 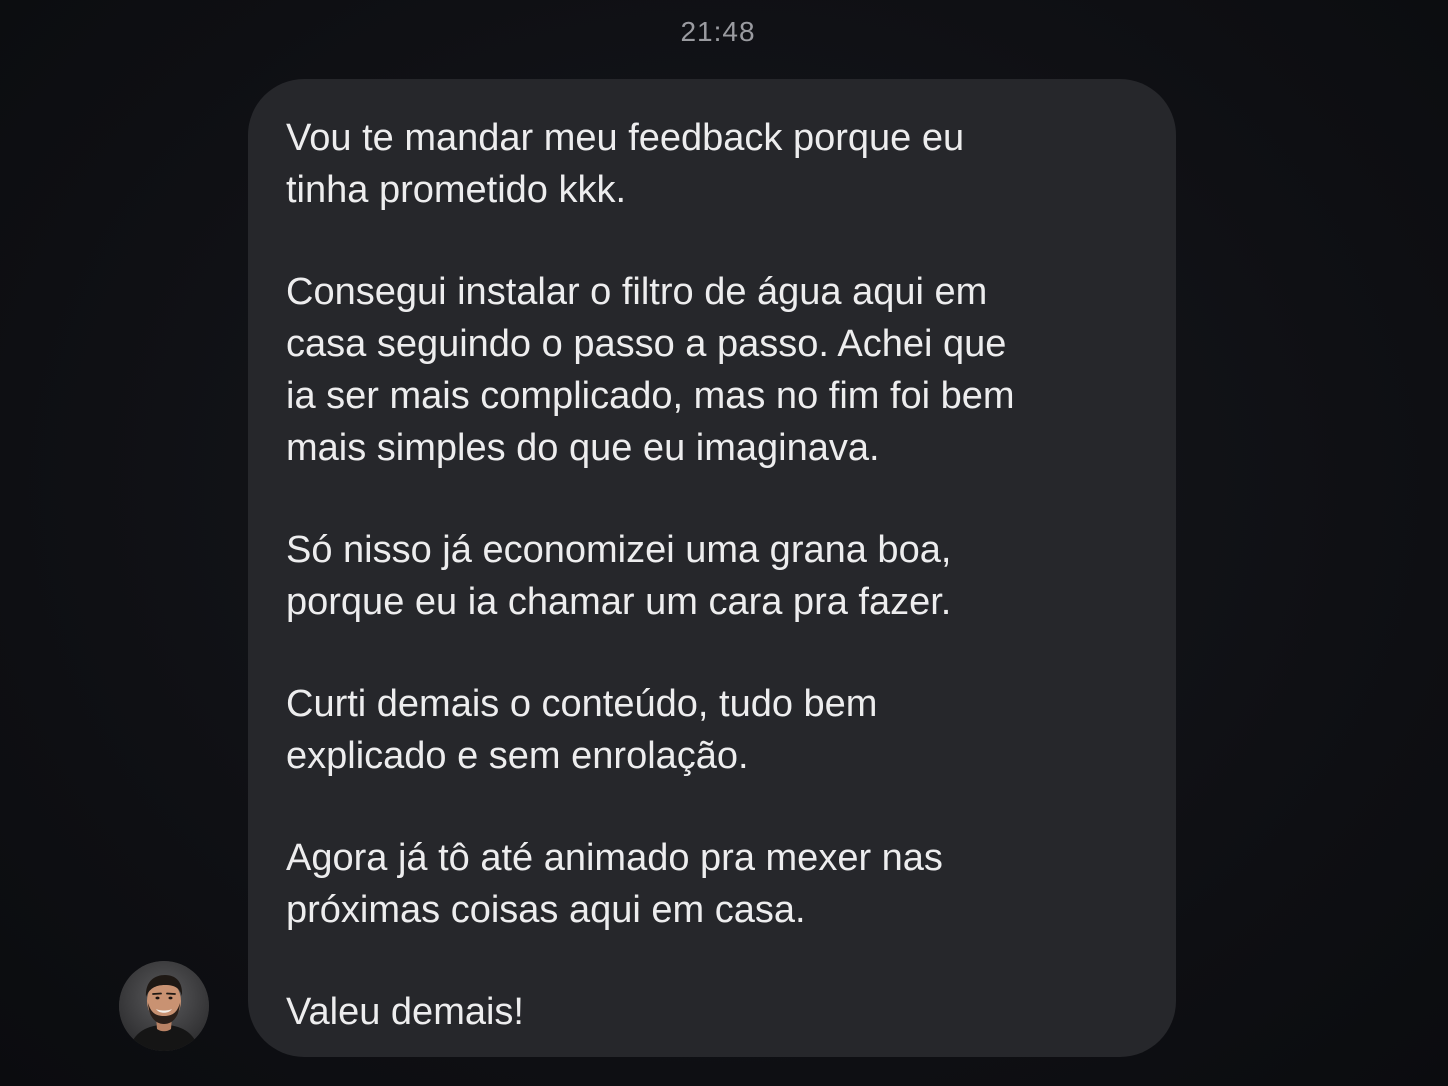 I want to click on message-paragraph: Valeu demais!, so click(x=405, y=1012).